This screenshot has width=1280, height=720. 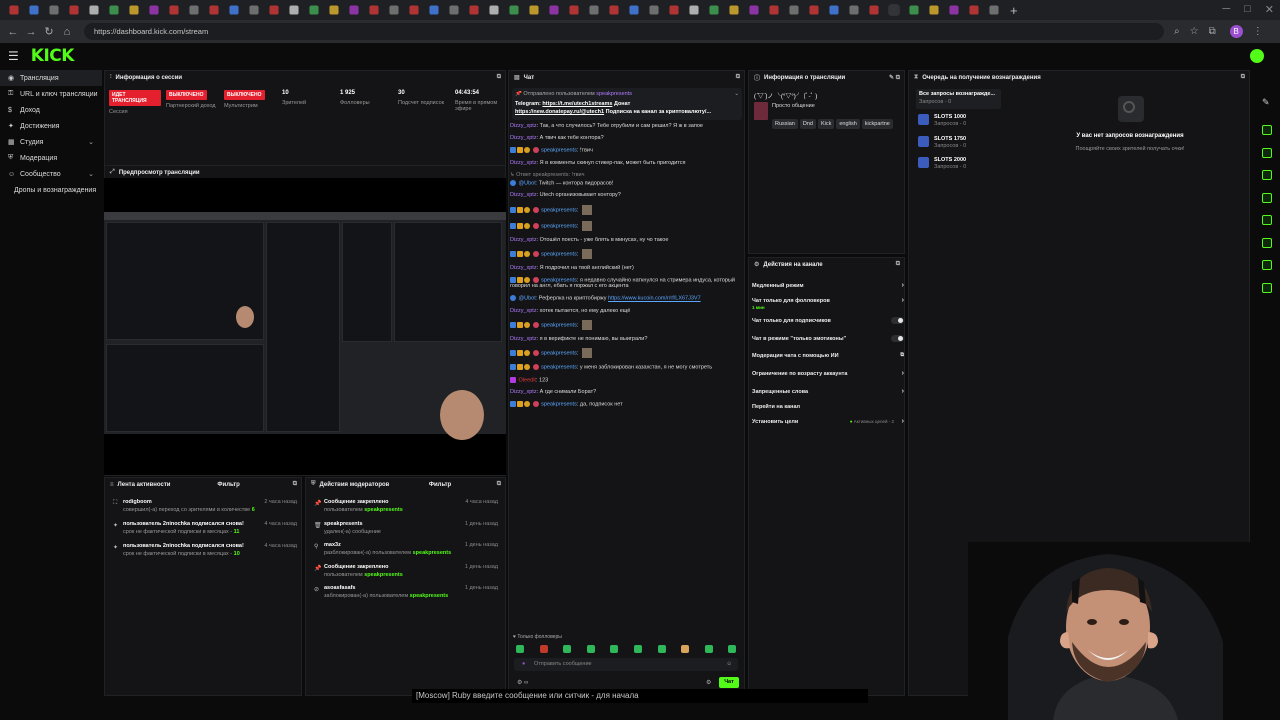 I want to click on reward-item: SLOTS 2000 Запросов - 0, so click(x=963, y=163).